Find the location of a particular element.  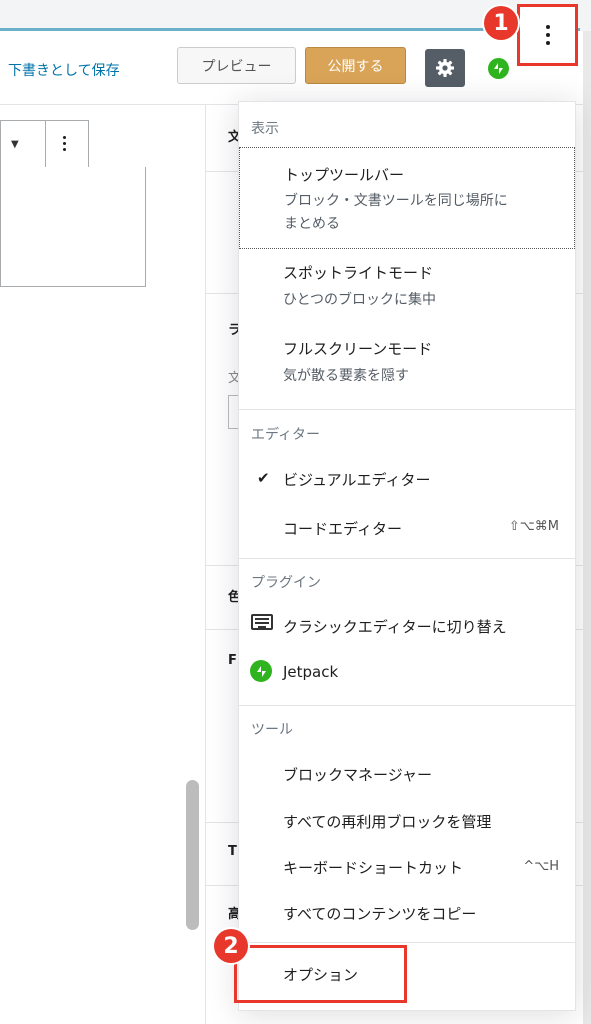

code-editor-label: コードエディター is located at coordinates (342, 529).